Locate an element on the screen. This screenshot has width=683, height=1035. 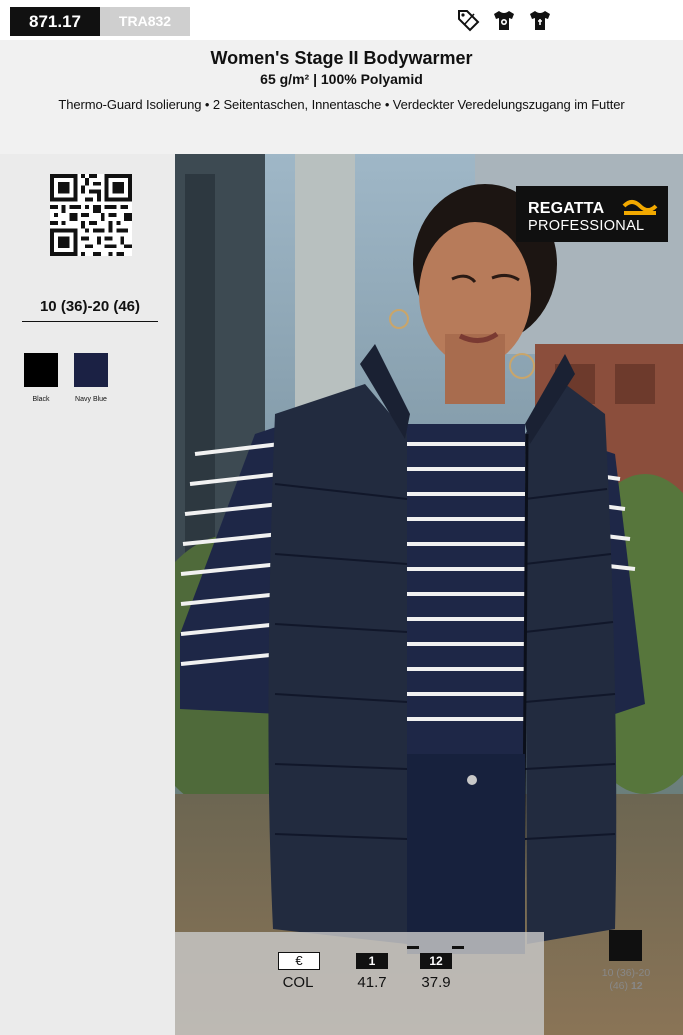
variant-size-line2: (46) 12 is located at coordinates (626, 986).